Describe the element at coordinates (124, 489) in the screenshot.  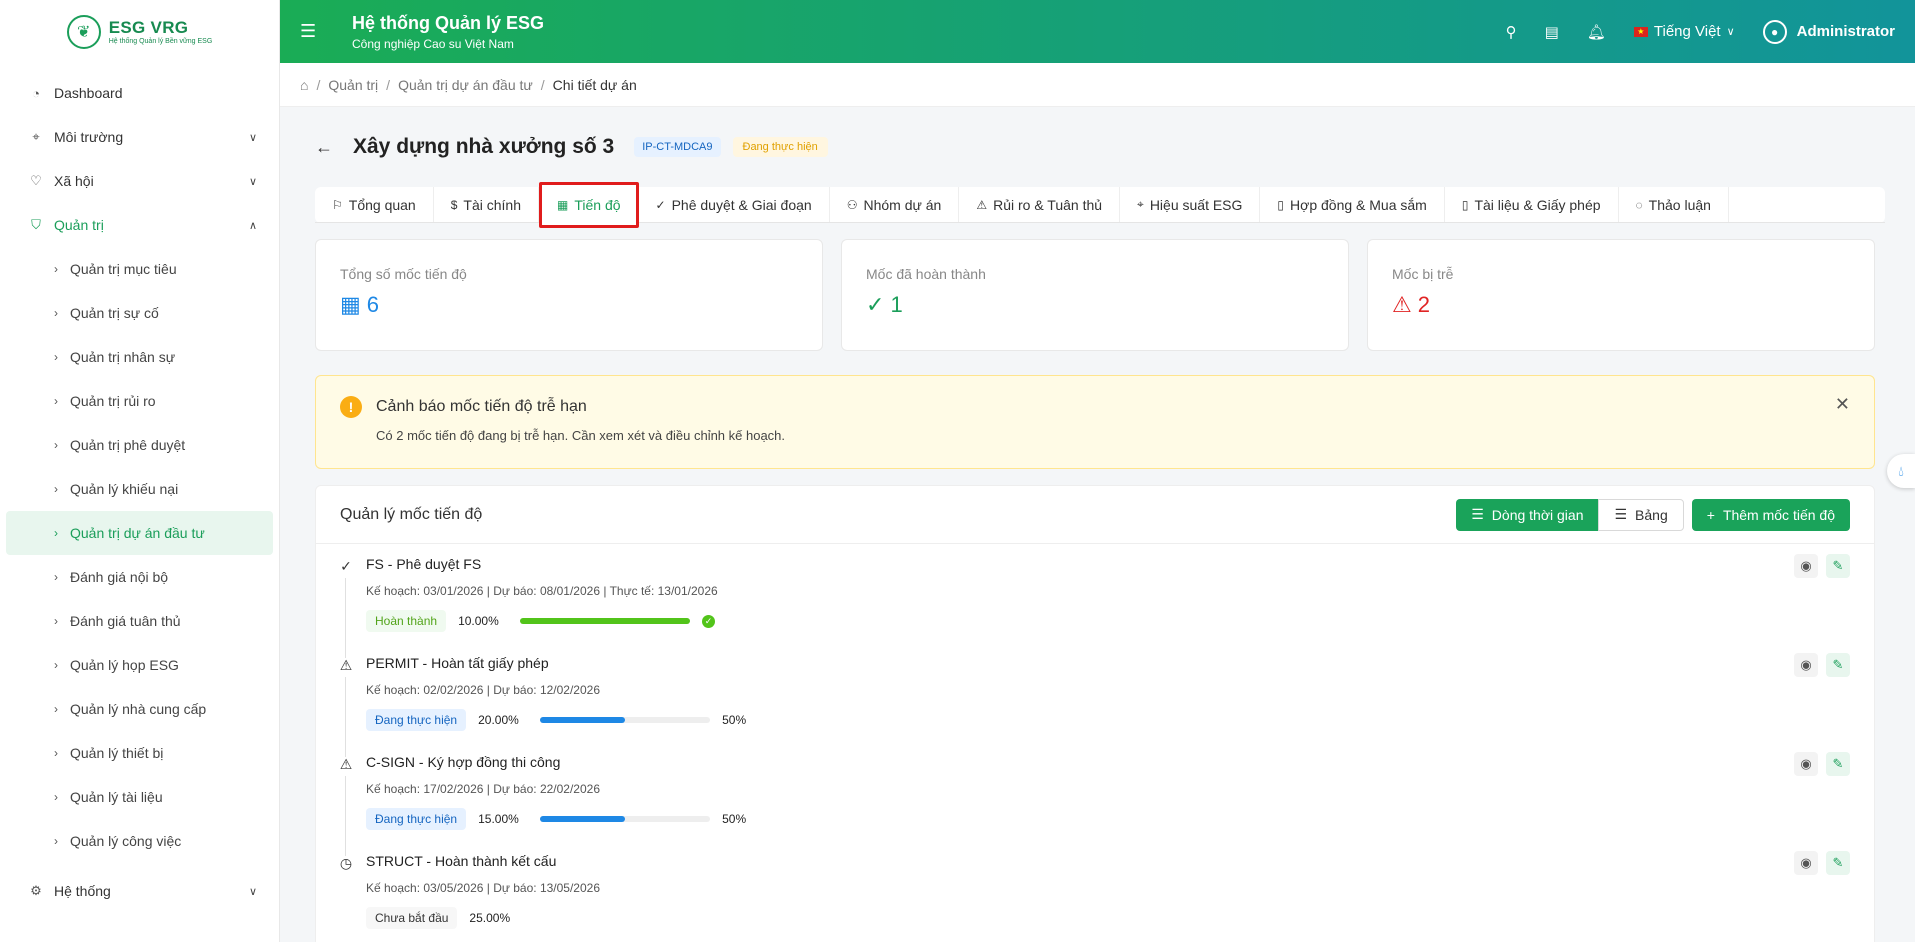
I see `subitem-label: Quản lý khiếu nại` at that location.